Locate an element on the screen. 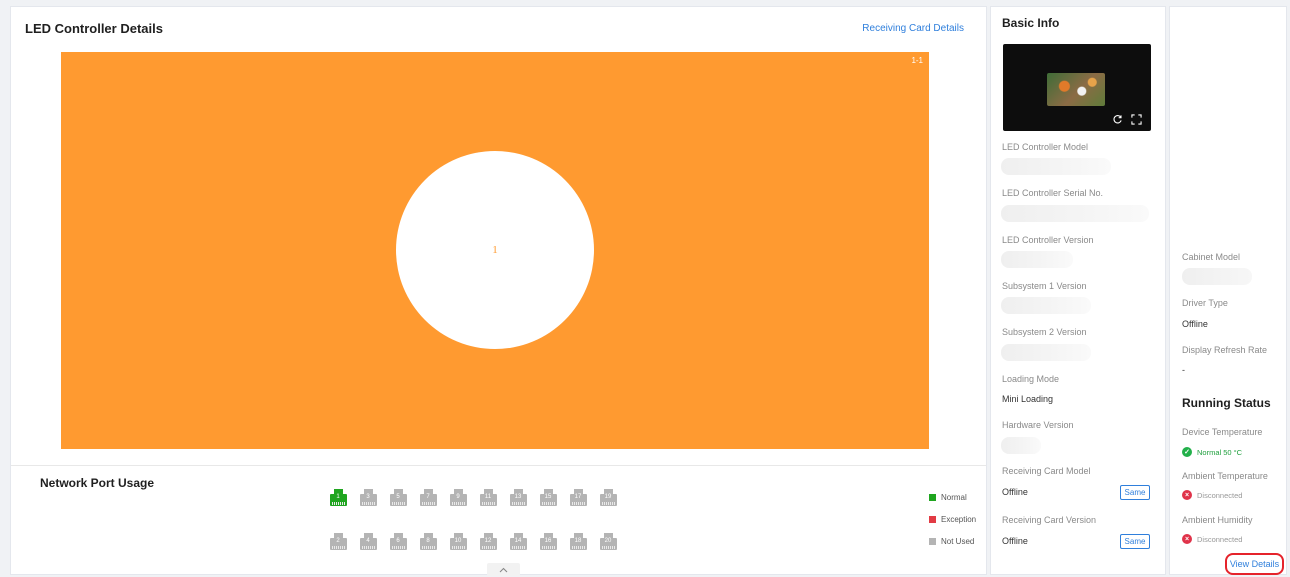 The height and width of the screenshot is (577, 1290). network-ports-row-odd: 1 3 5 7 9 11 13 15 17 19 is located at coordinates (503, 497).